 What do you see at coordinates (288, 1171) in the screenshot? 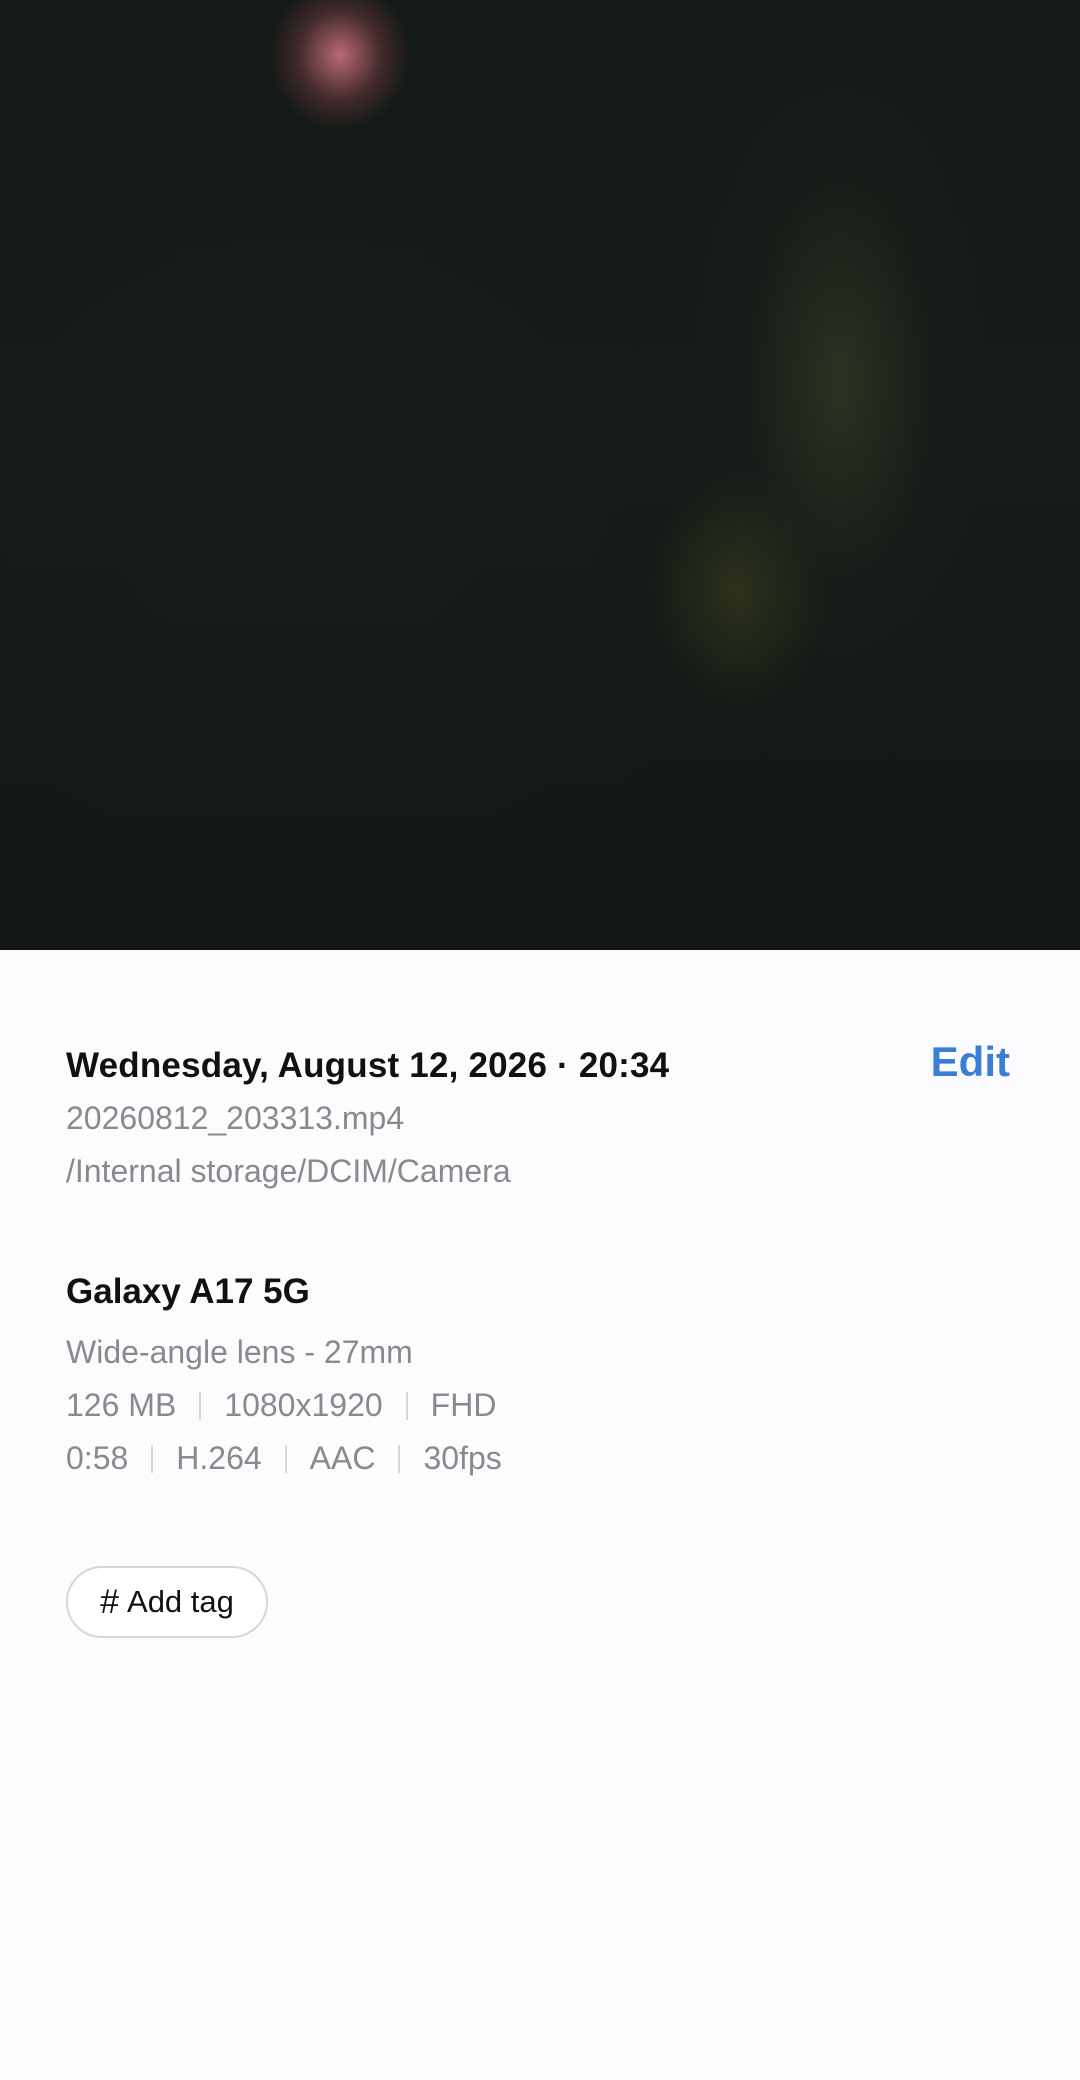
I see `file-path: /Internal storage/DCIM/Camera` at bounding box center [288, 1171].